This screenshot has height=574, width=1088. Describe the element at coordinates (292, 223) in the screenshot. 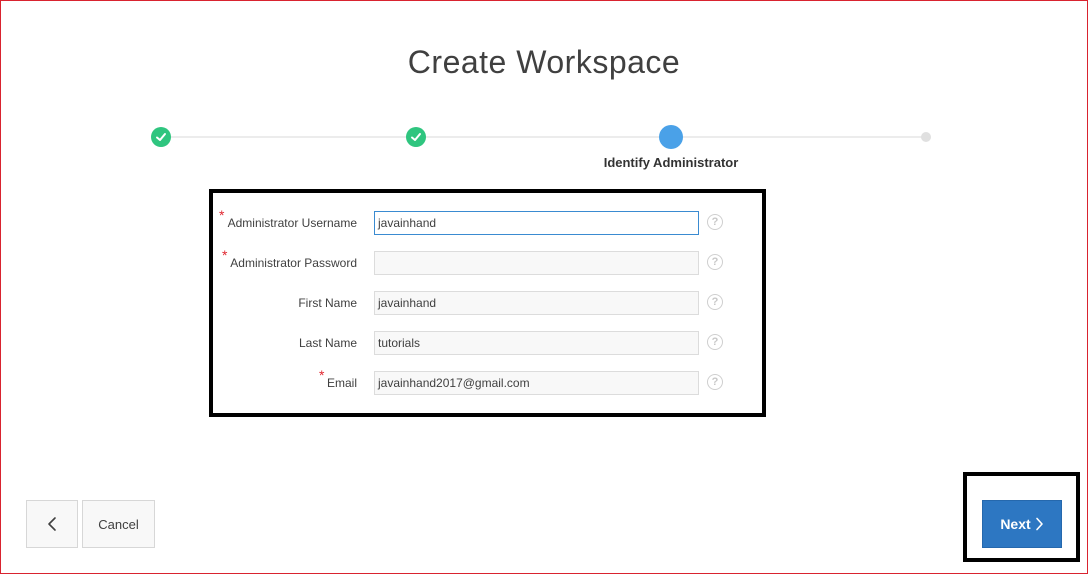

I see `username-label: Administrator Username` at that location.